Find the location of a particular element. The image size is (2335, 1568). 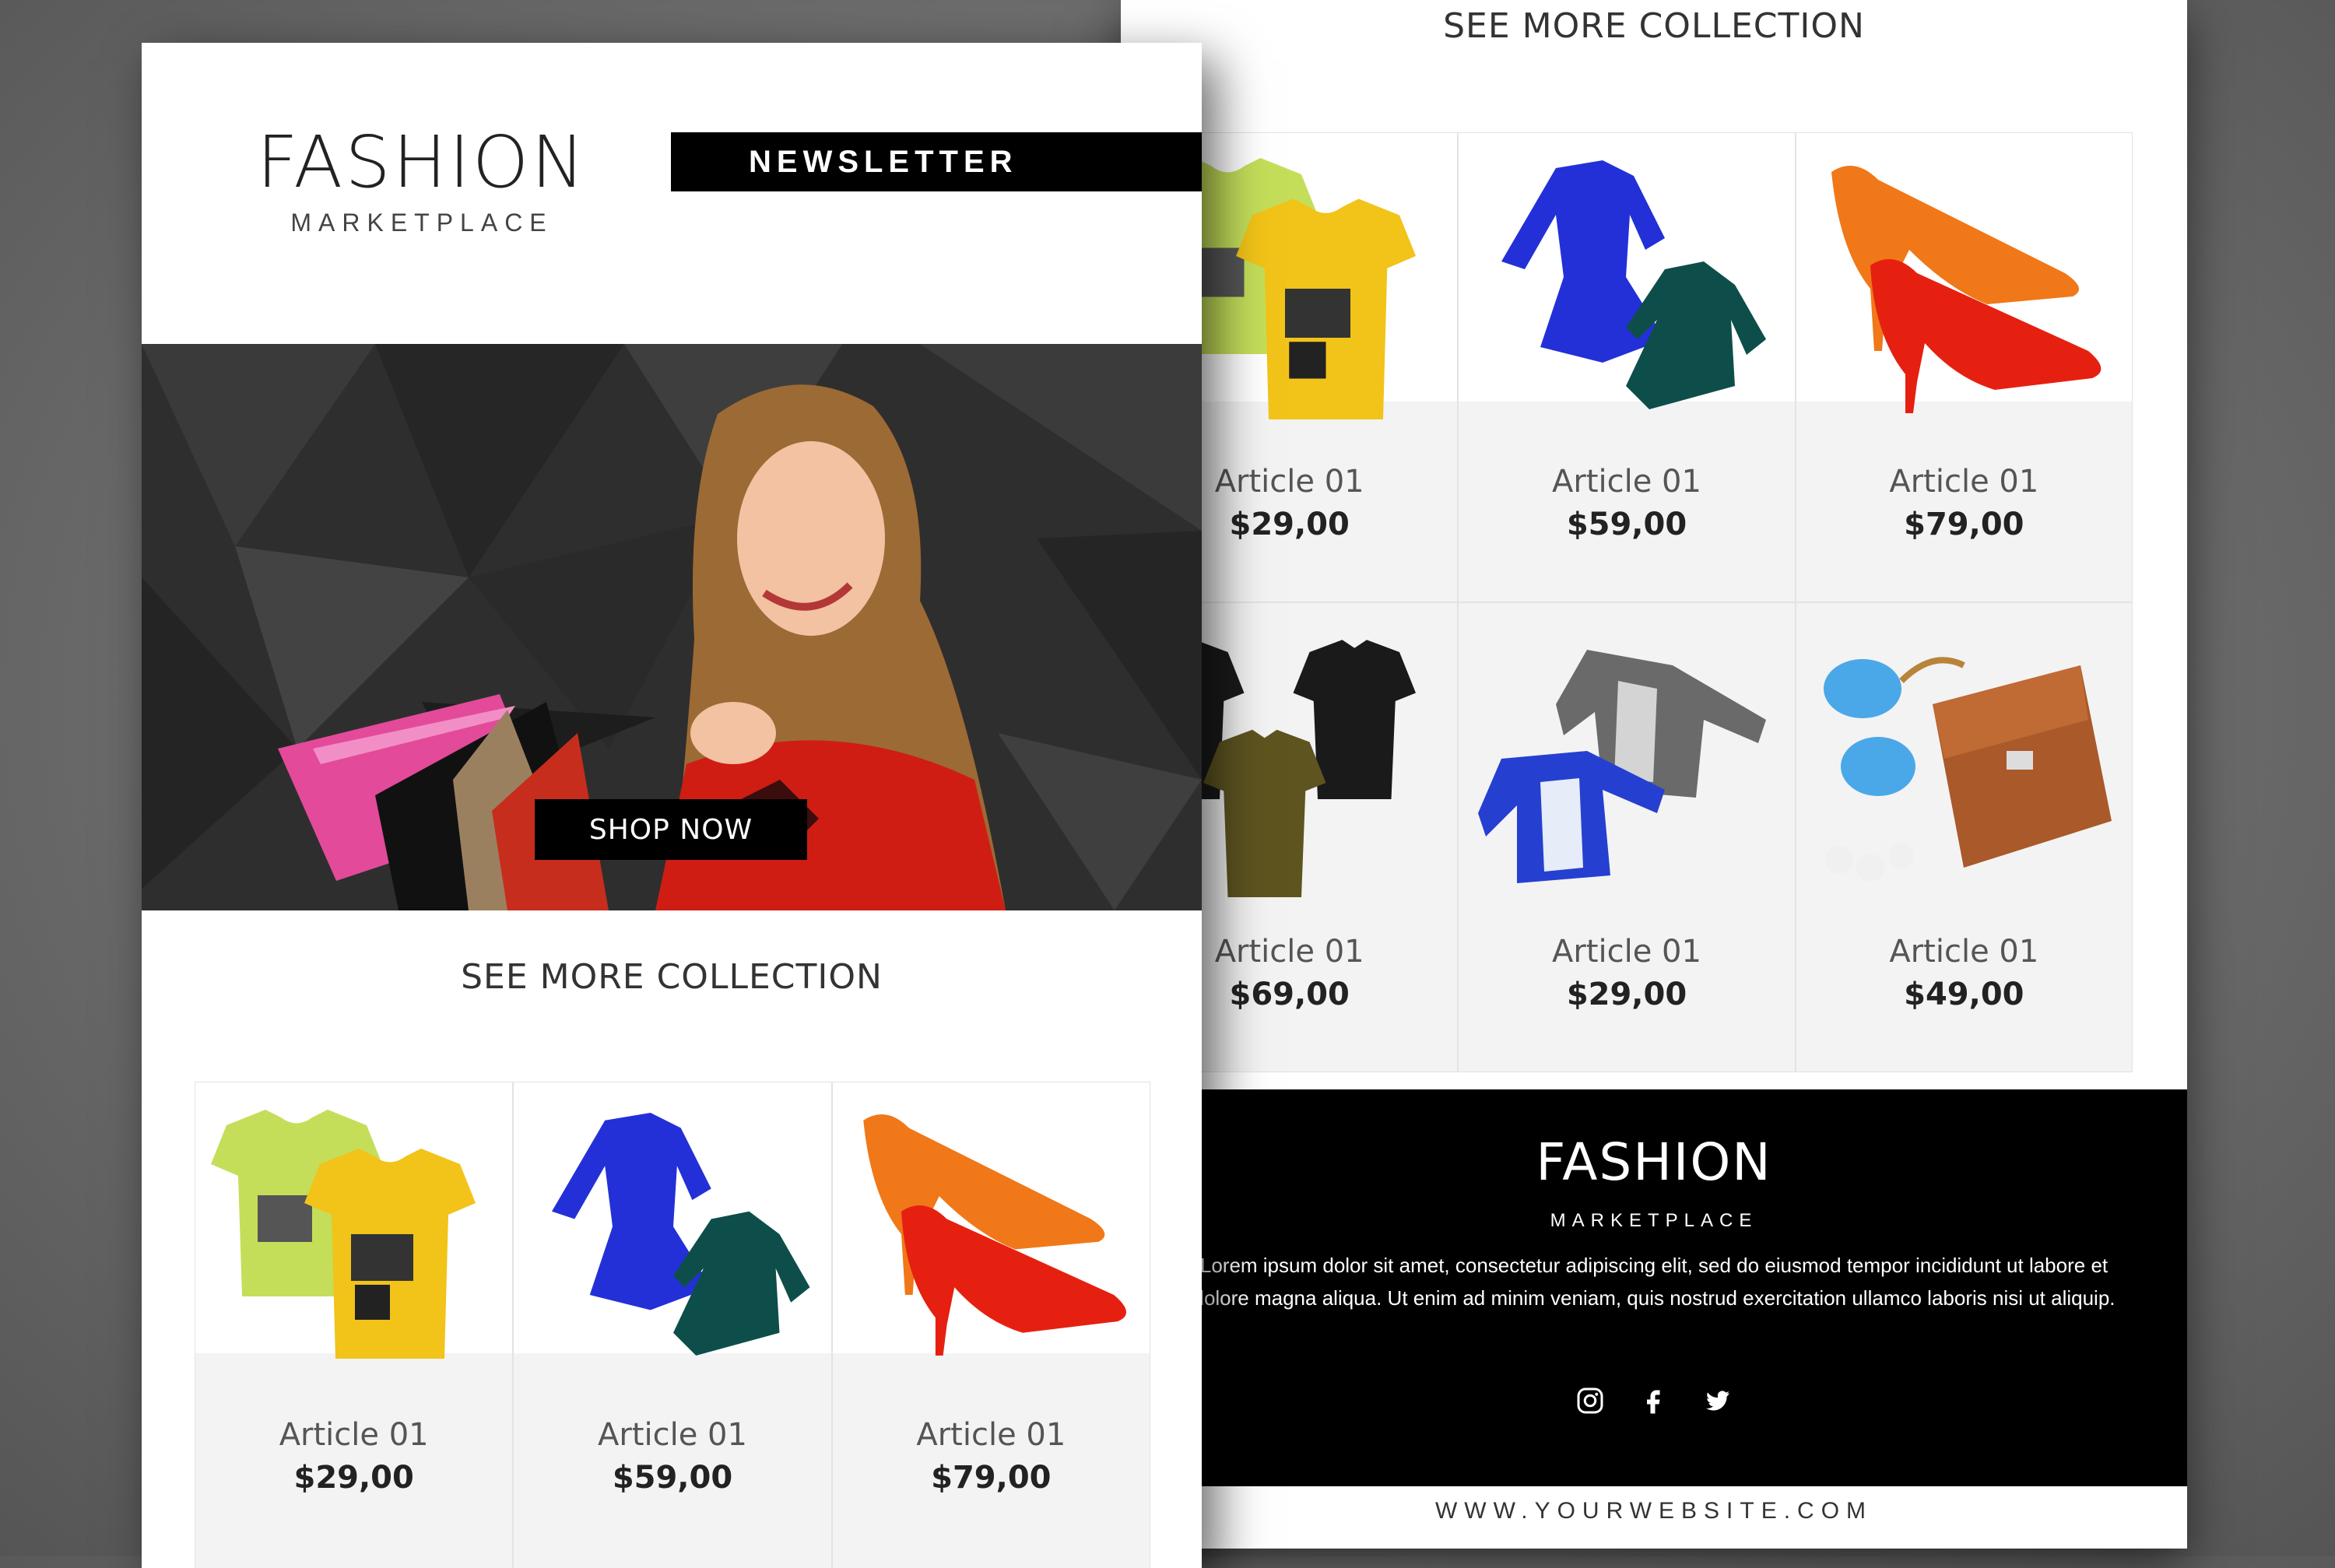

product-price: $49,00 is located at coordinates (1964, 994).